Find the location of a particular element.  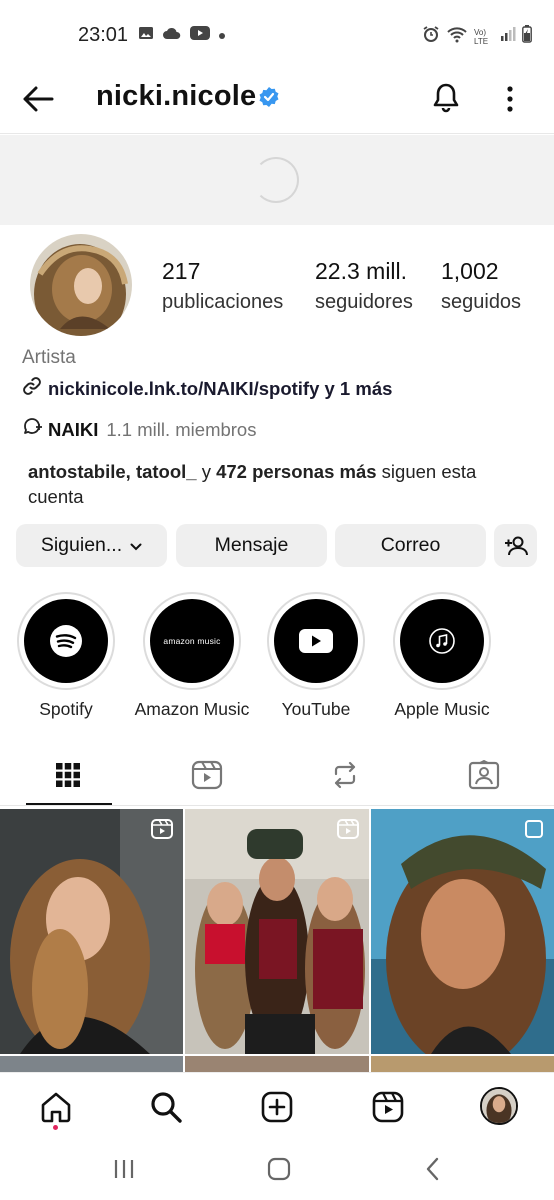

system-back-icon is located at coordinates (432, 1169).